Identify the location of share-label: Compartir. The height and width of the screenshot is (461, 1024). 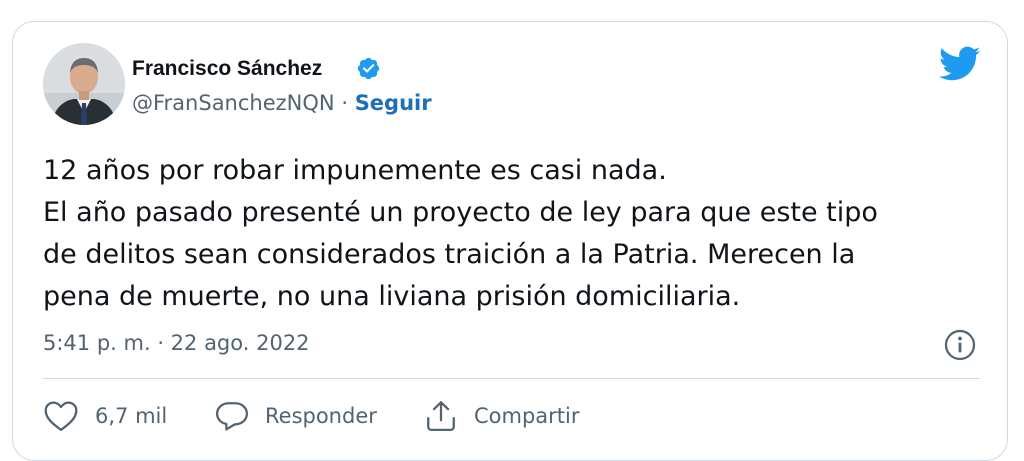
(527, 416).